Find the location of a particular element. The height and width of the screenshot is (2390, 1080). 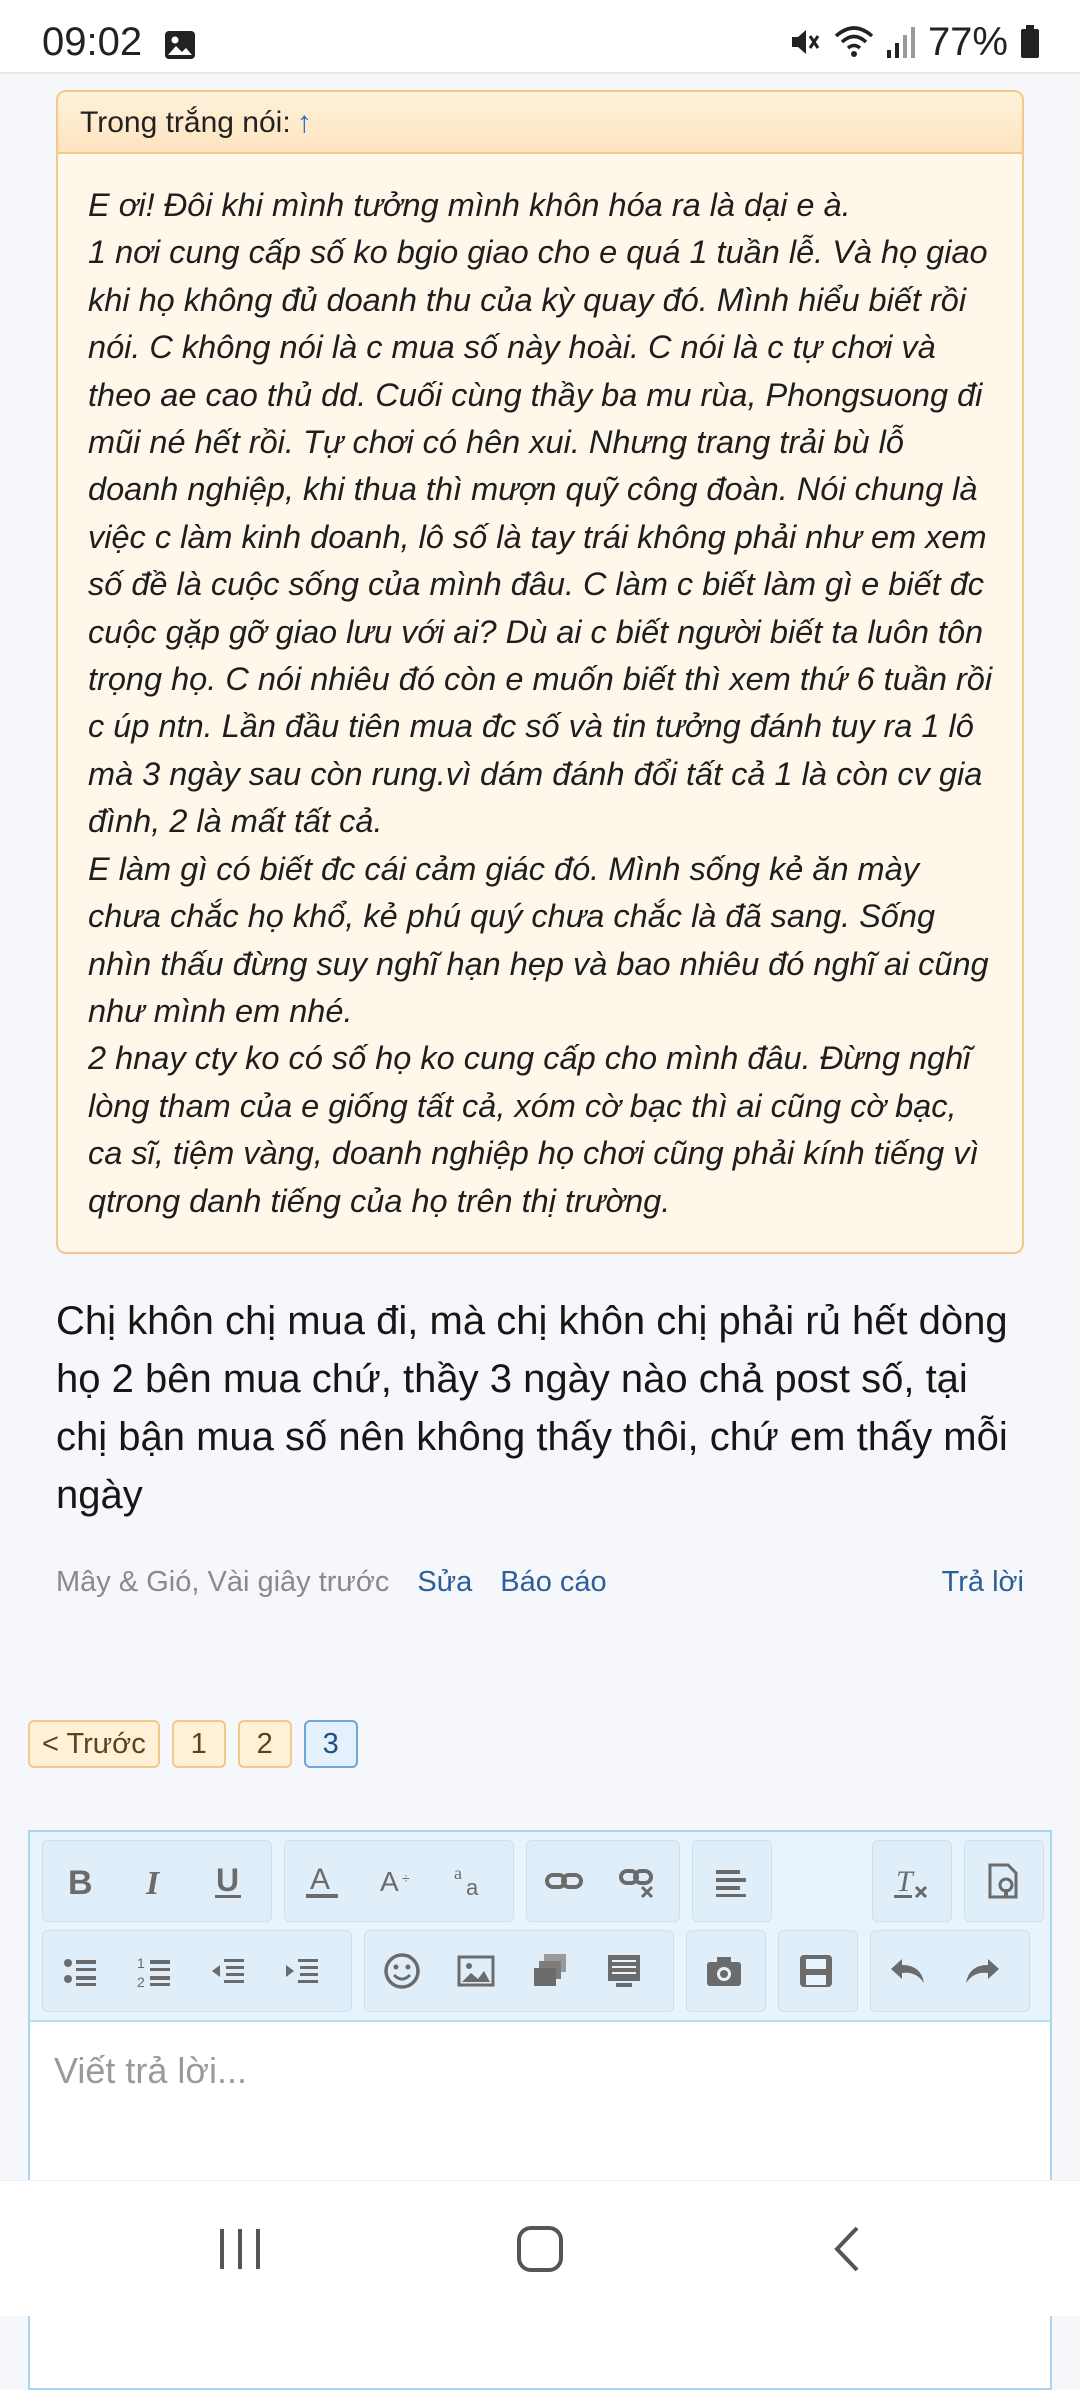

home-icon is located at coordinates (540, 2249).